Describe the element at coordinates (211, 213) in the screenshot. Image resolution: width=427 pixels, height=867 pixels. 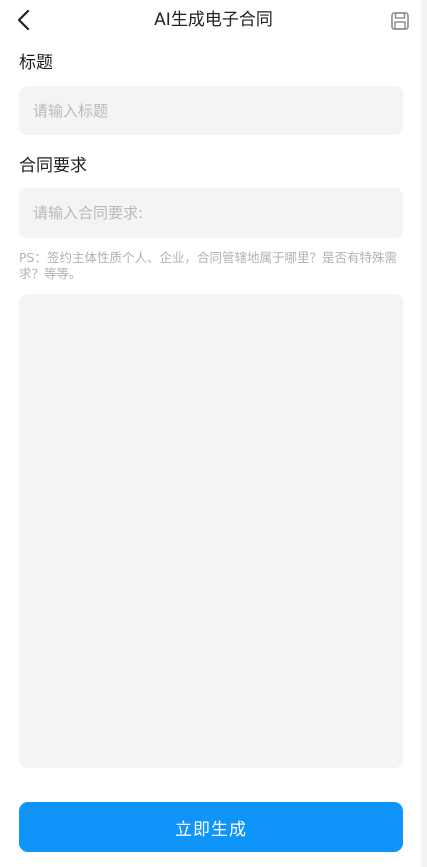
I see `requirements-input` at that location.